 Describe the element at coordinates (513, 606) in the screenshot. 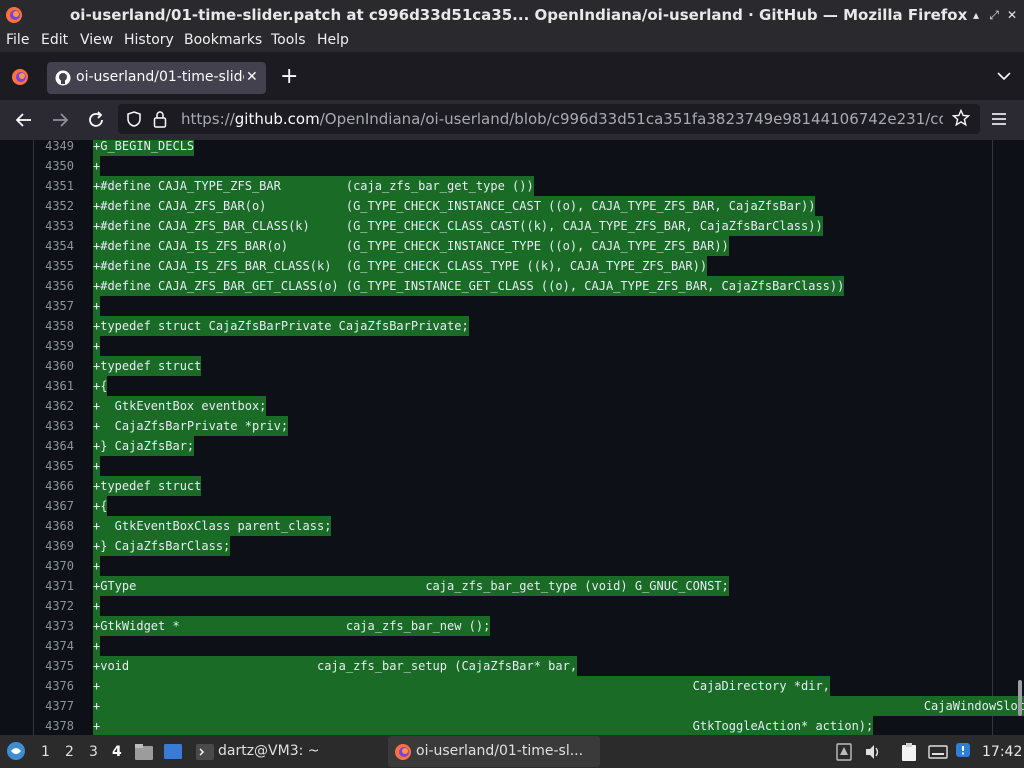

I see `code-line: 4372 +` at that location.